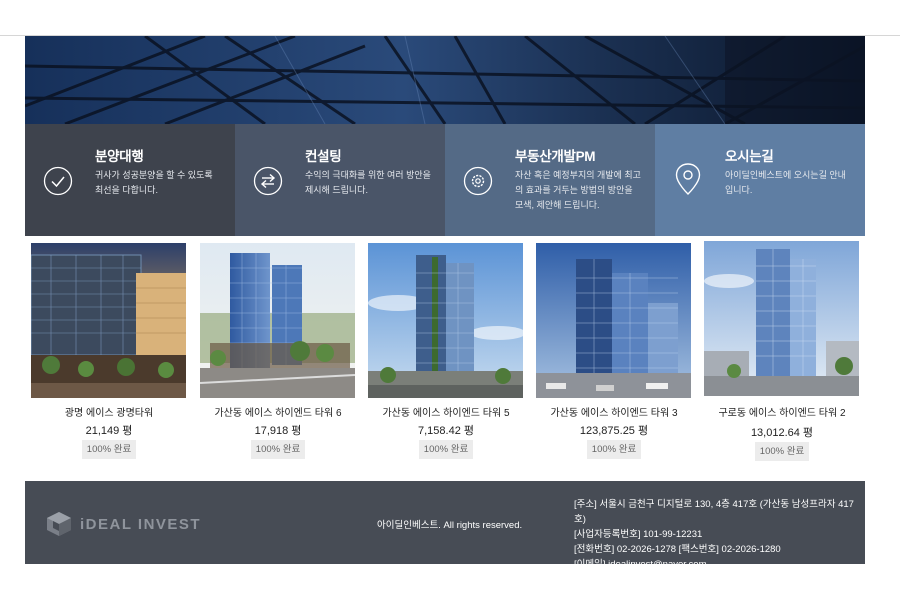 Image resolution: width=900 pixels, height=600 pixels. I want to click on copyright-text: 아이딜인베스트. All rights reserved., so click(450, 525).